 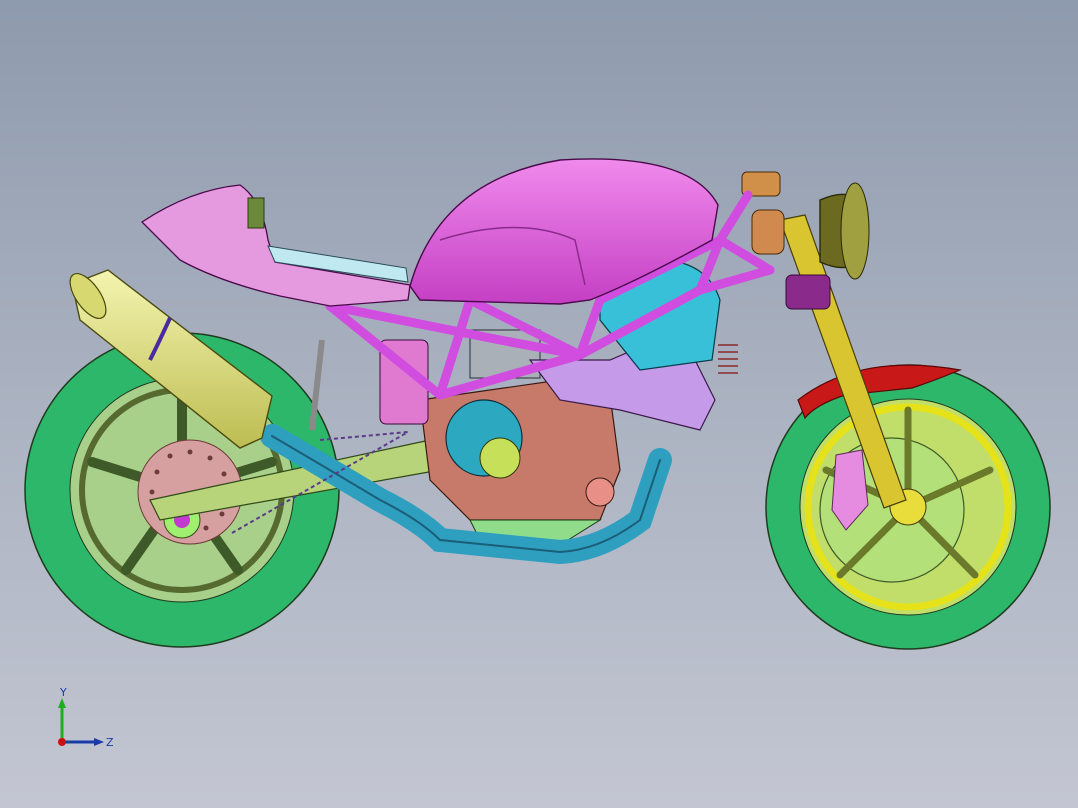 What do you see at coordinates (256, 213) in the screenshot?
I see `tail-light` at bounding box center [256, 213].